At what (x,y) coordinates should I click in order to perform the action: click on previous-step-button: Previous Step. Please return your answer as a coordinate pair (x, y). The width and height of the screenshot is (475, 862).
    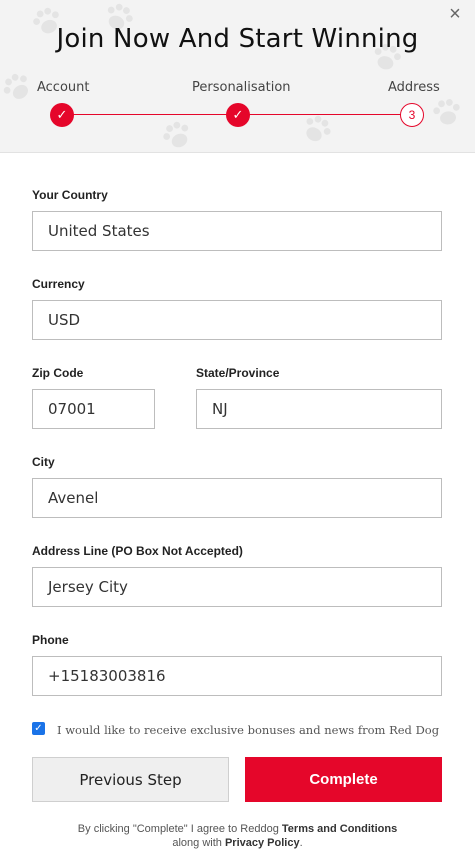
    Looking at the image, I should click on (130, 779).